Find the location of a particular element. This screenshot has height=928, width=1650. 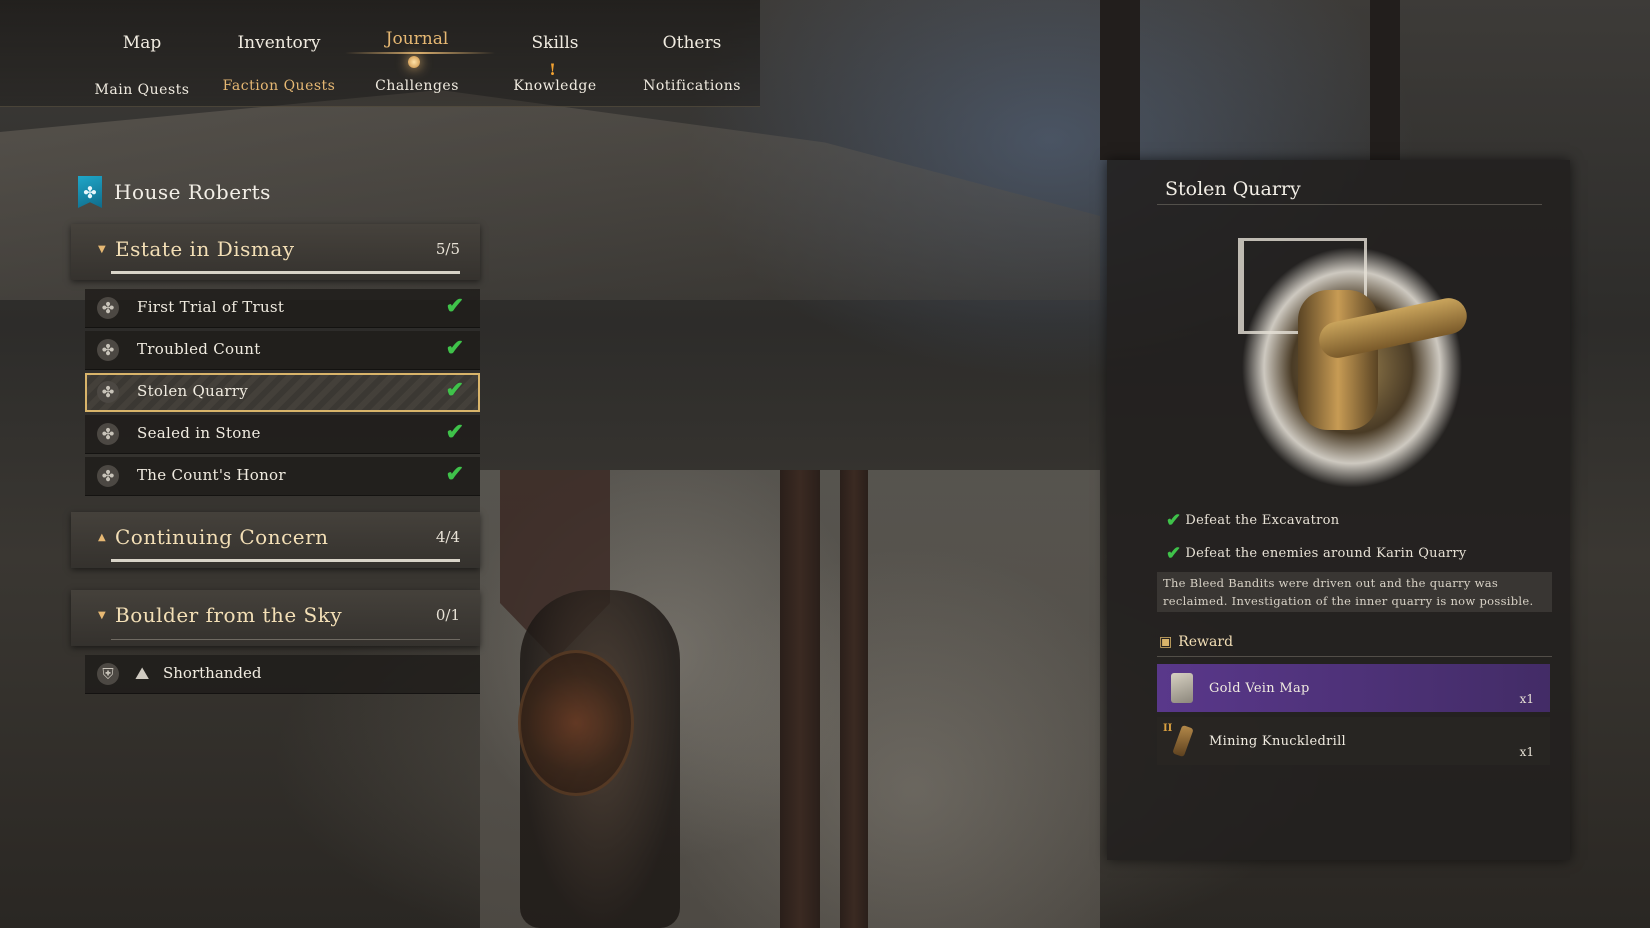

quest-name: Shorthanded is located at coordinates (212, 673).